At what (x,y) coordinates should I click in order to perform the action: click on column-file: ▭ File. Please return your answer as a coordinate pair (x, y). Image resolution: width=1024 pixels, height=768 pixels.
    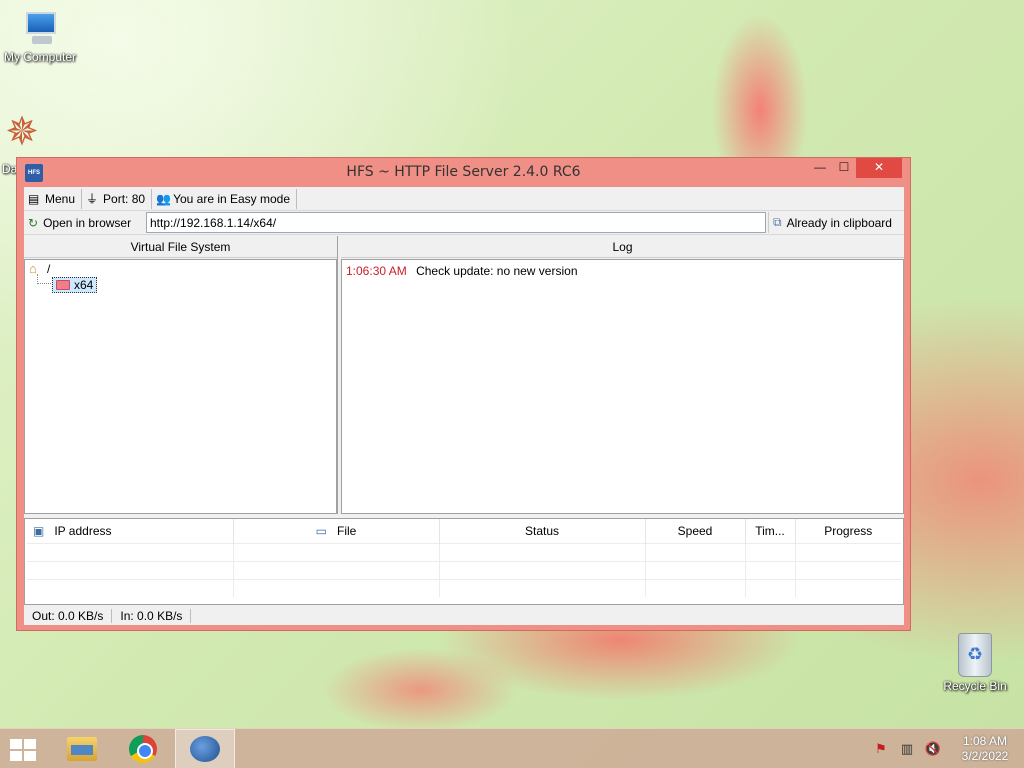
    Looking at the image, I should click on (336, 531).